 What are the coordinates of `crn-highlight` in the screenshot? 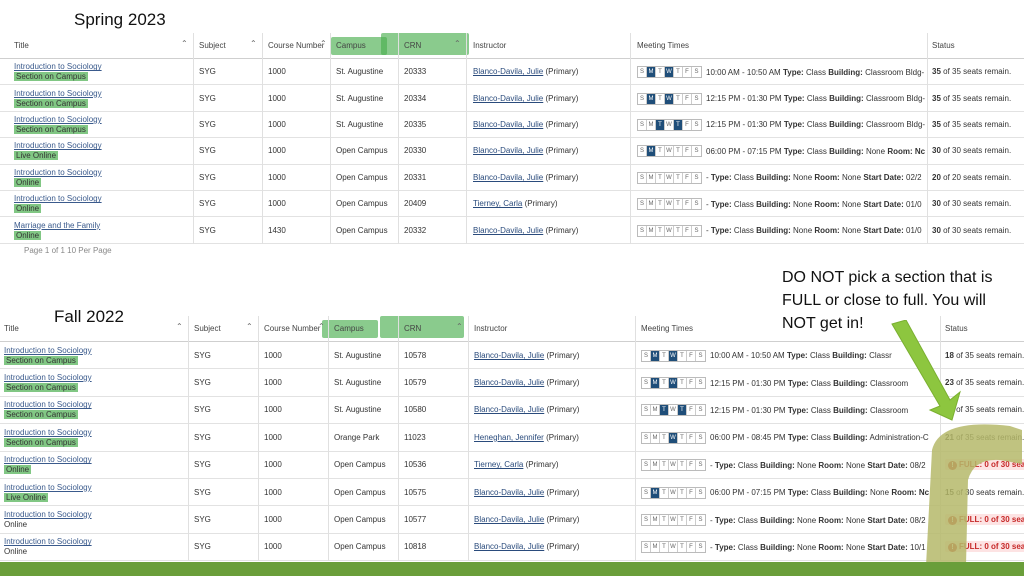 It's located at (422, 327).